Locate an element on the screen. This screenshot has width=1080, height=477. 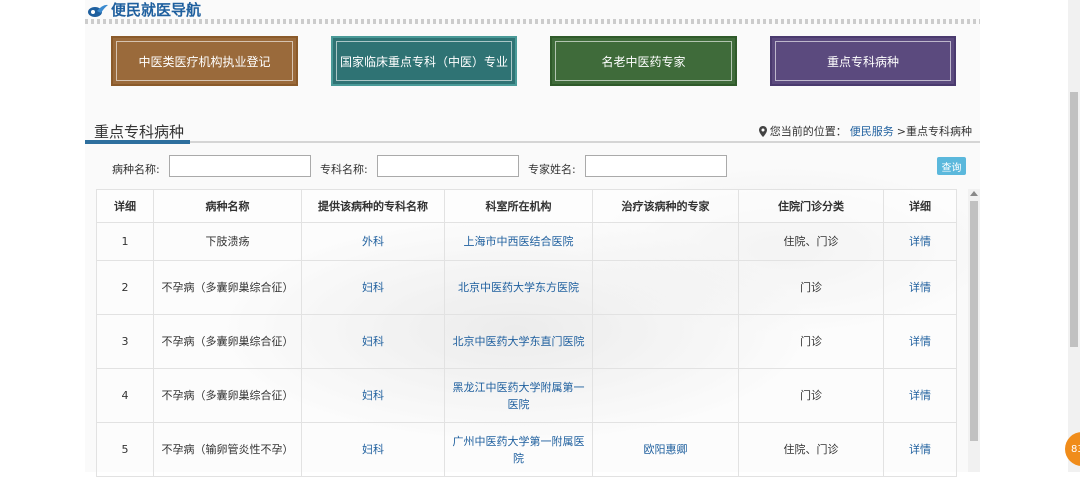
location-pin-icon is located at coordinates (762, 131).